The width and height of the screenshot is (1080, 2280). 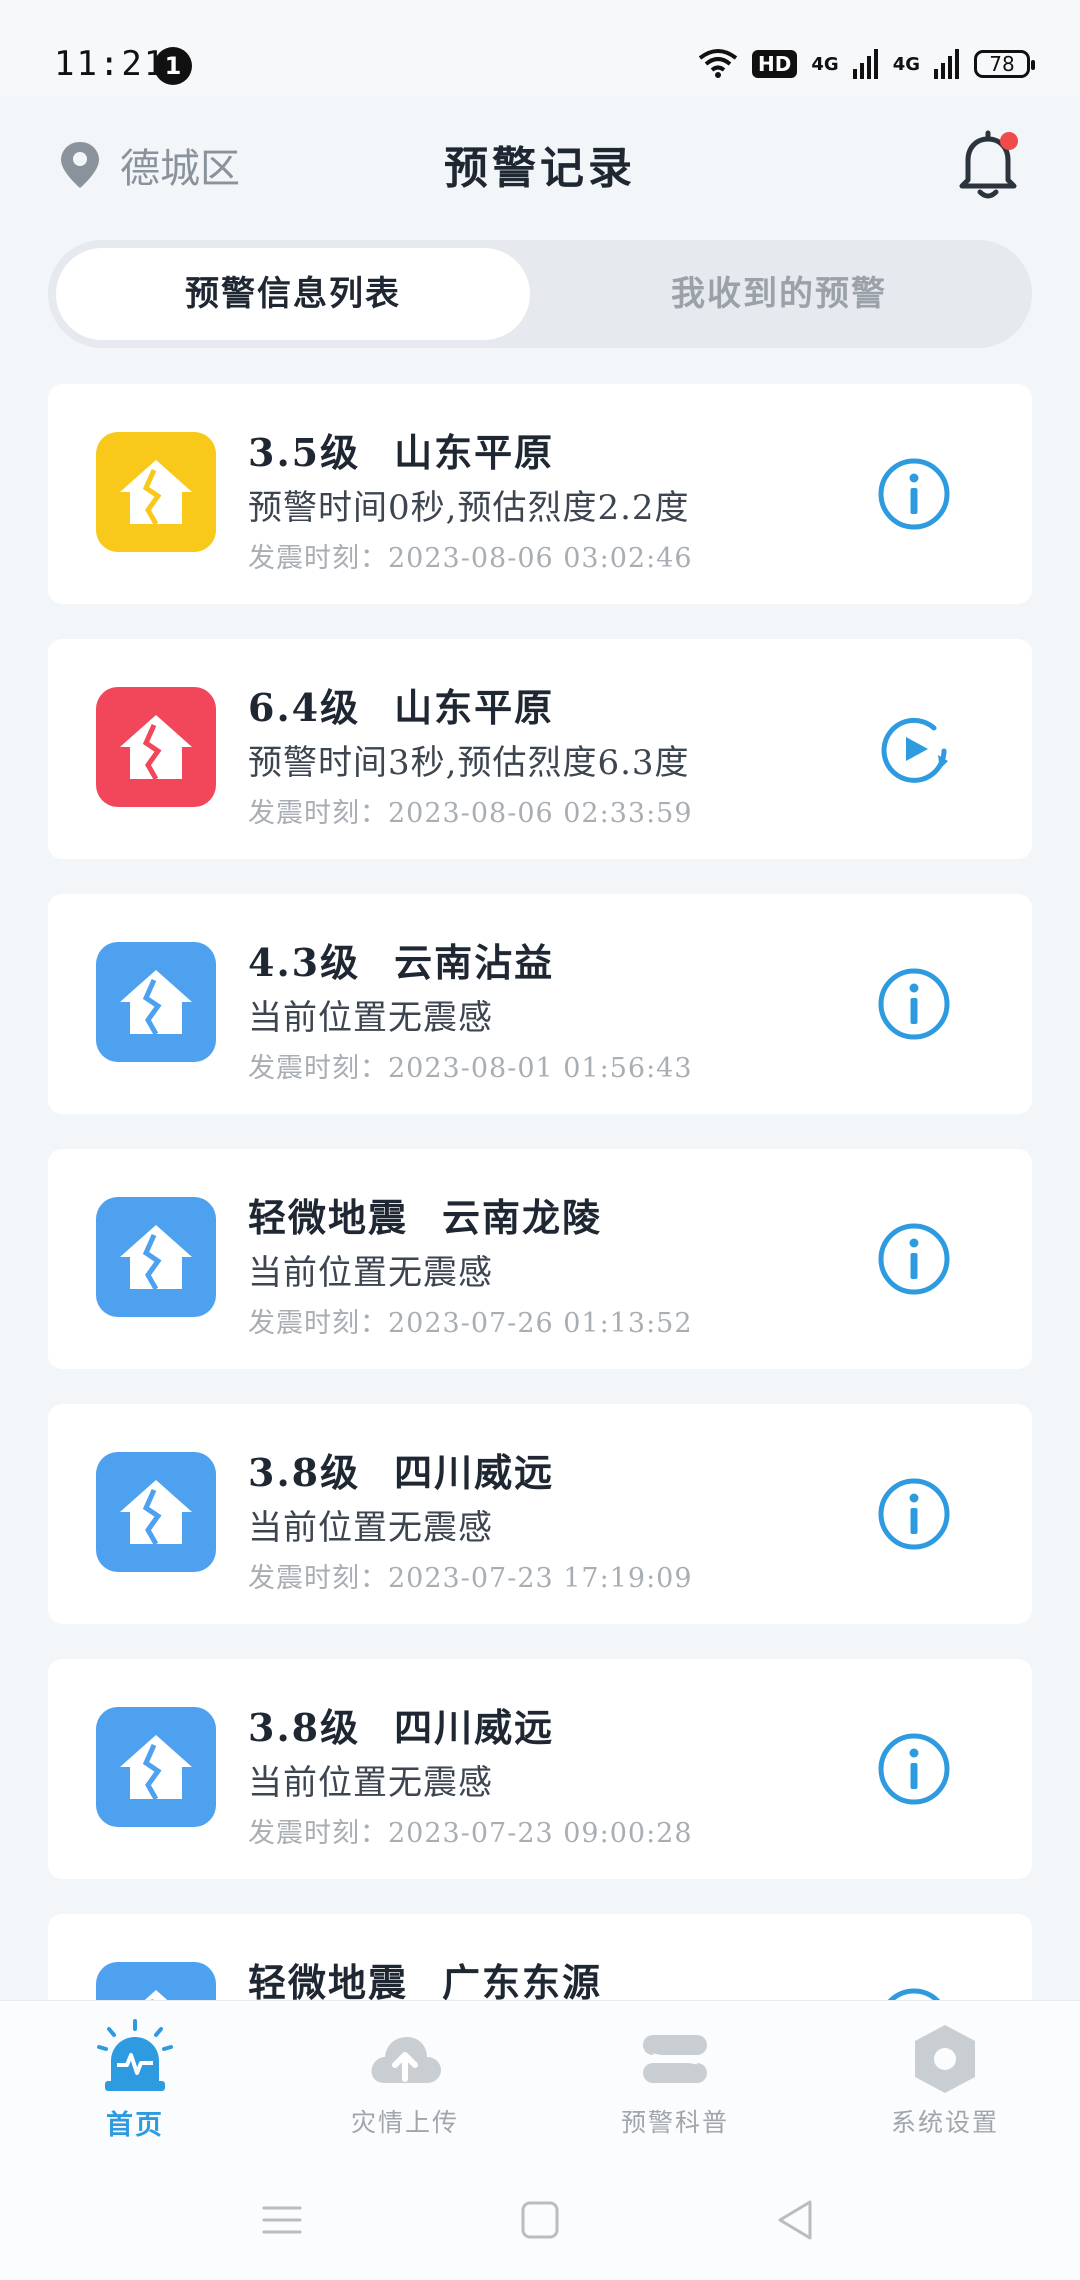 What do you see at coordinates (945, 2059) in the screenshot?
I see `settings-hex-icon` at bounding box center [945, 2059].